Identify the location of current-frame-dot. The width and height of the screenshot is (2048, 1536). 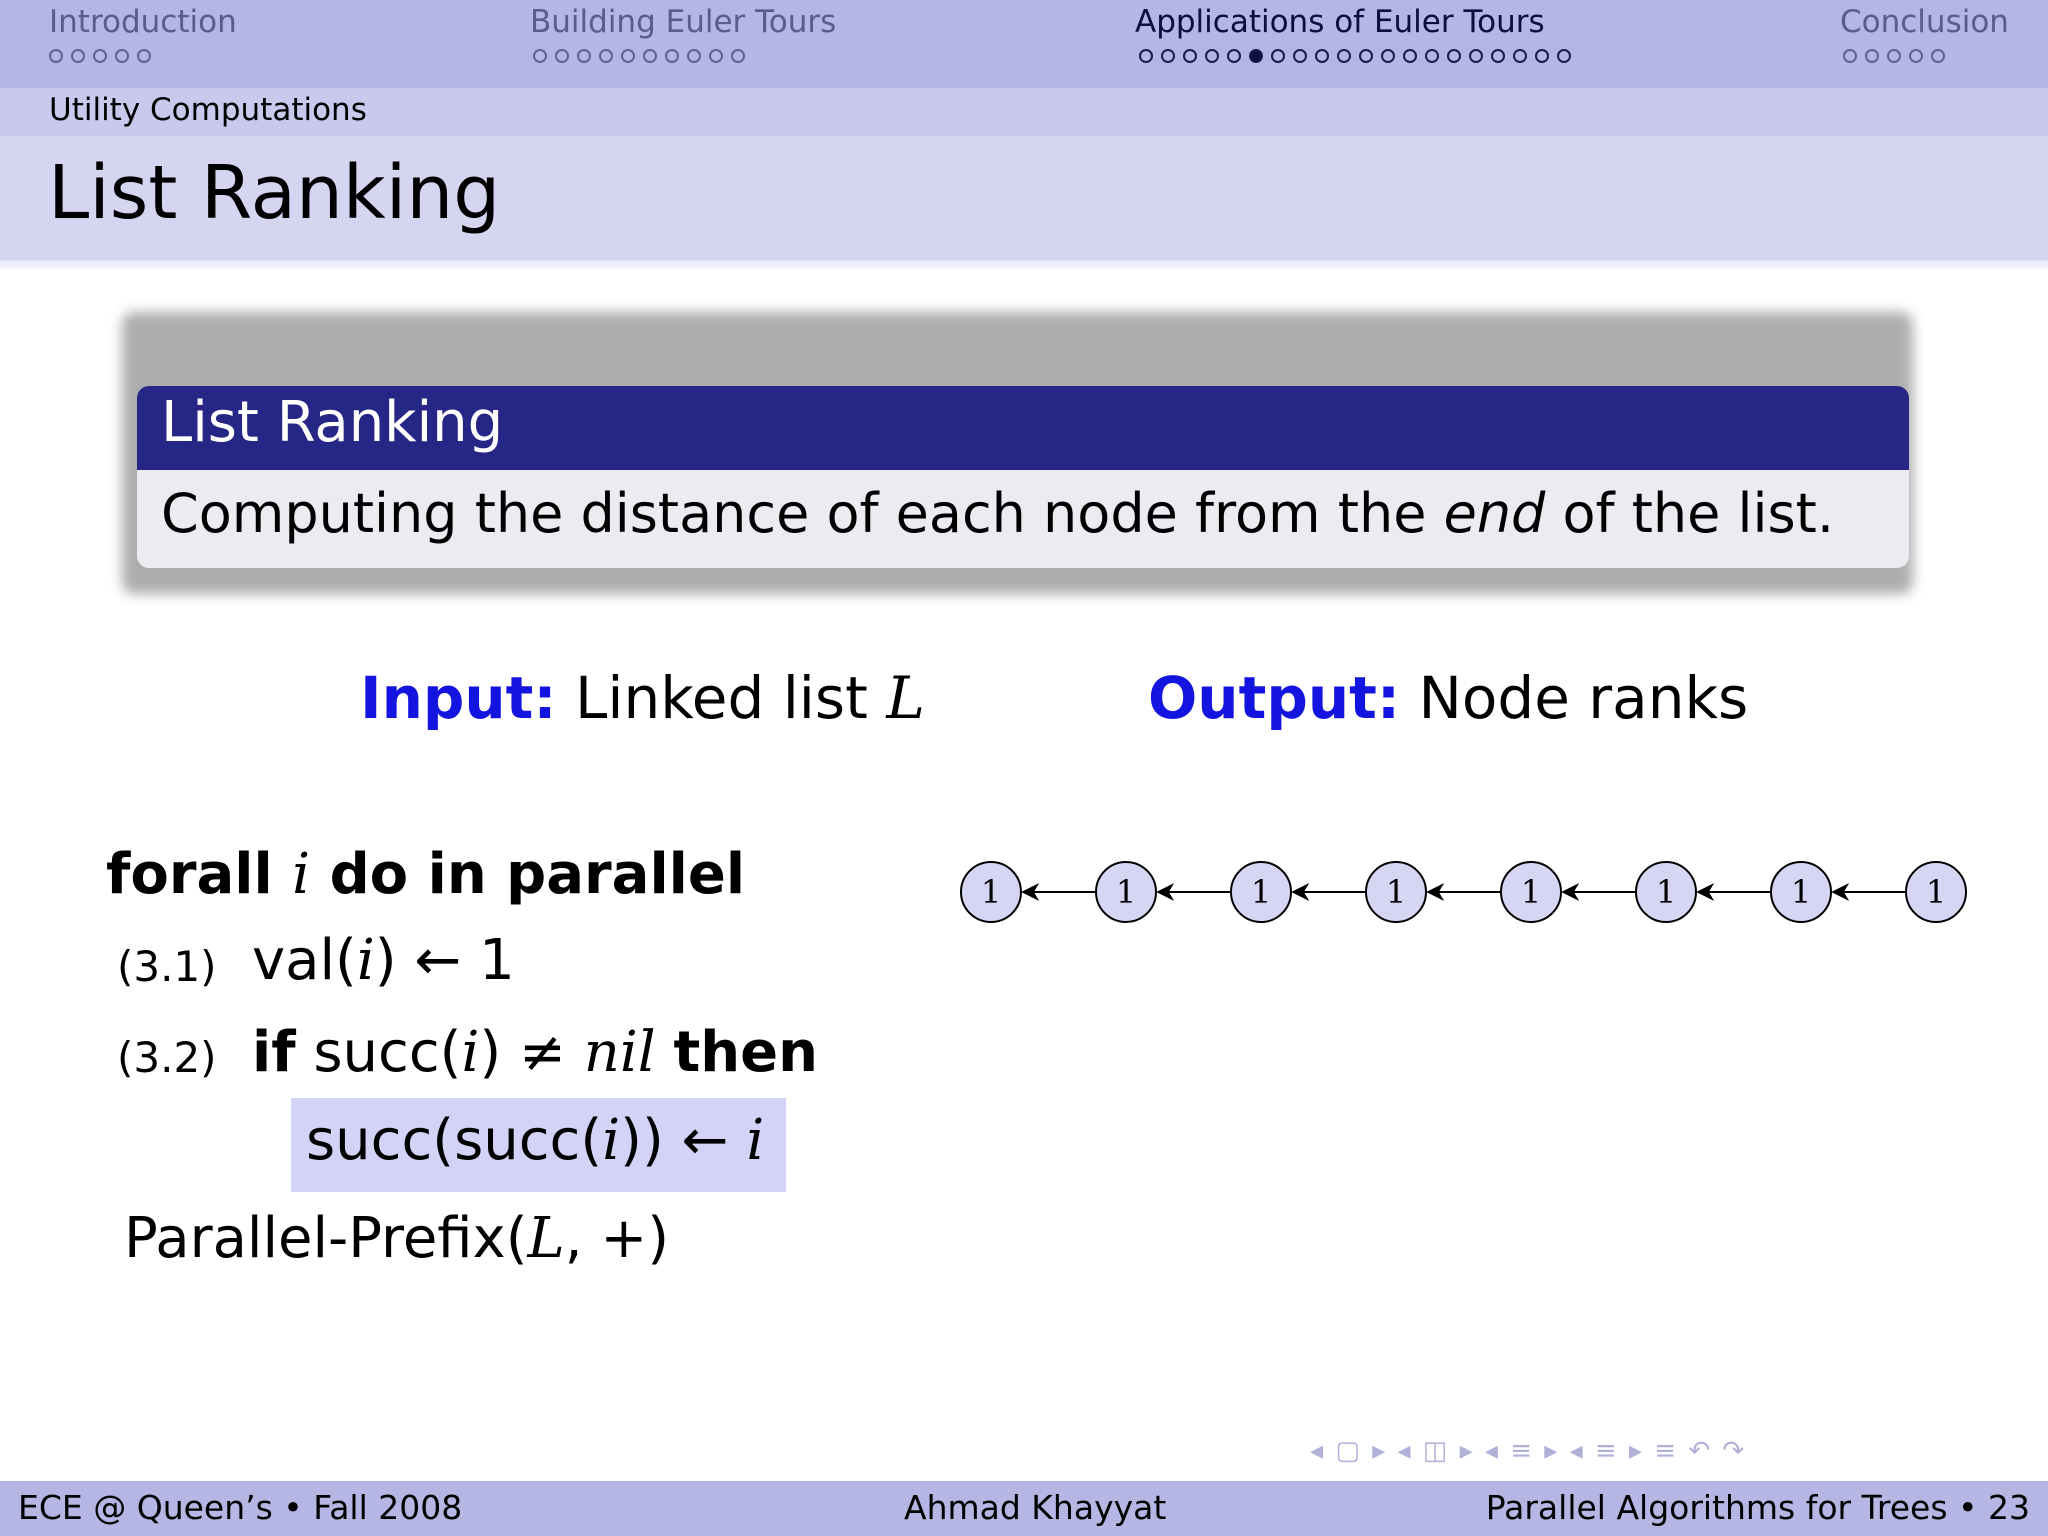
(1256, 56).